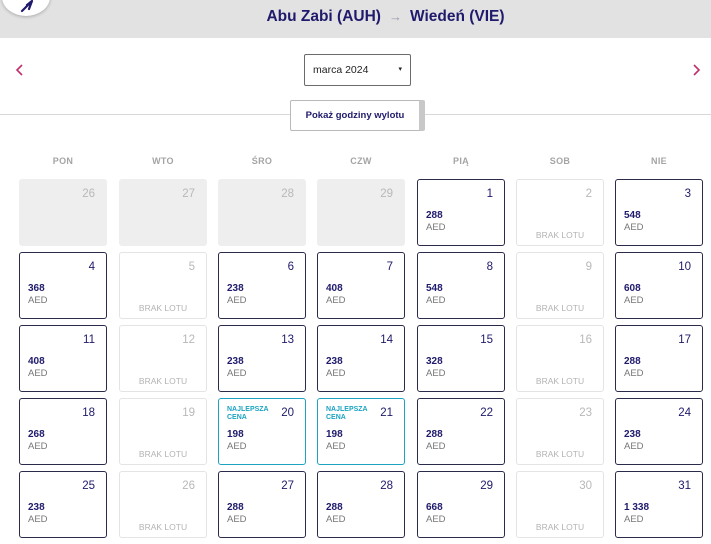 This screenshot has height=544, width=711. I want to click on calendar-day: 3 548 AED, so click(659, 212).